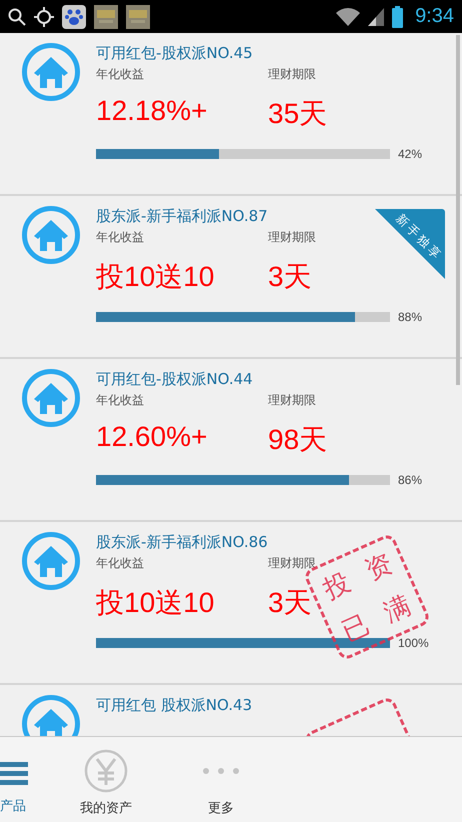 This screenshot has height=822, width=462. Describe the element at coordinates (221, 779) in the screenshot. I see `nav-tab: 更多` at that location.